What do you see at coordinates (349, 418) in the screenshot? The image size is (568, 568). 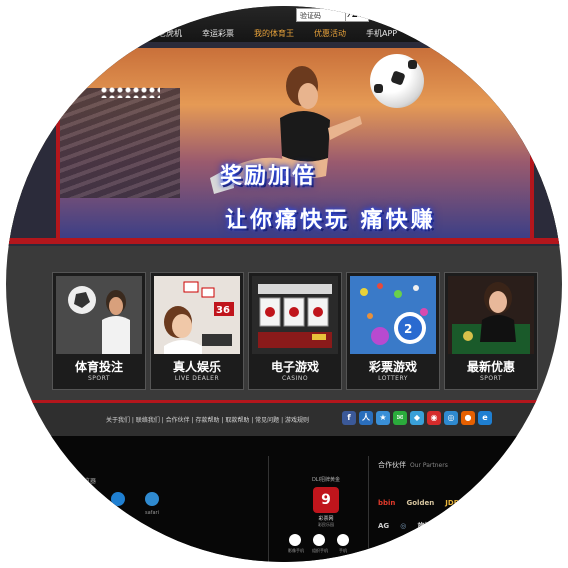 I see `facebook-icon: f` at bounding box center [349, 418].